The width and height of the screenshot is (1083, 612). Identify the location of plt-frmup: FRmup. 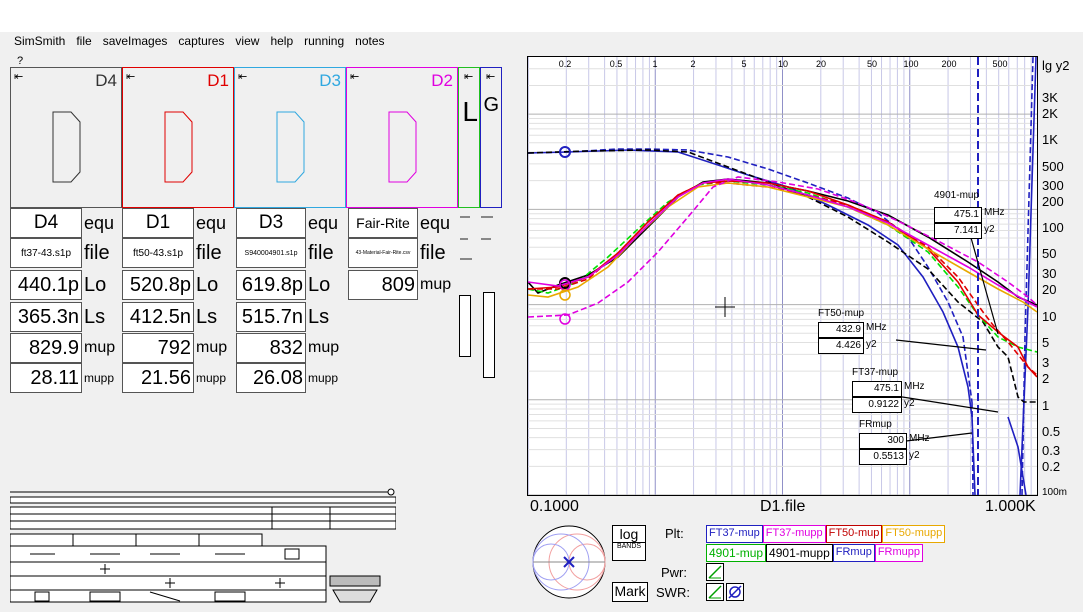
(853, 553).